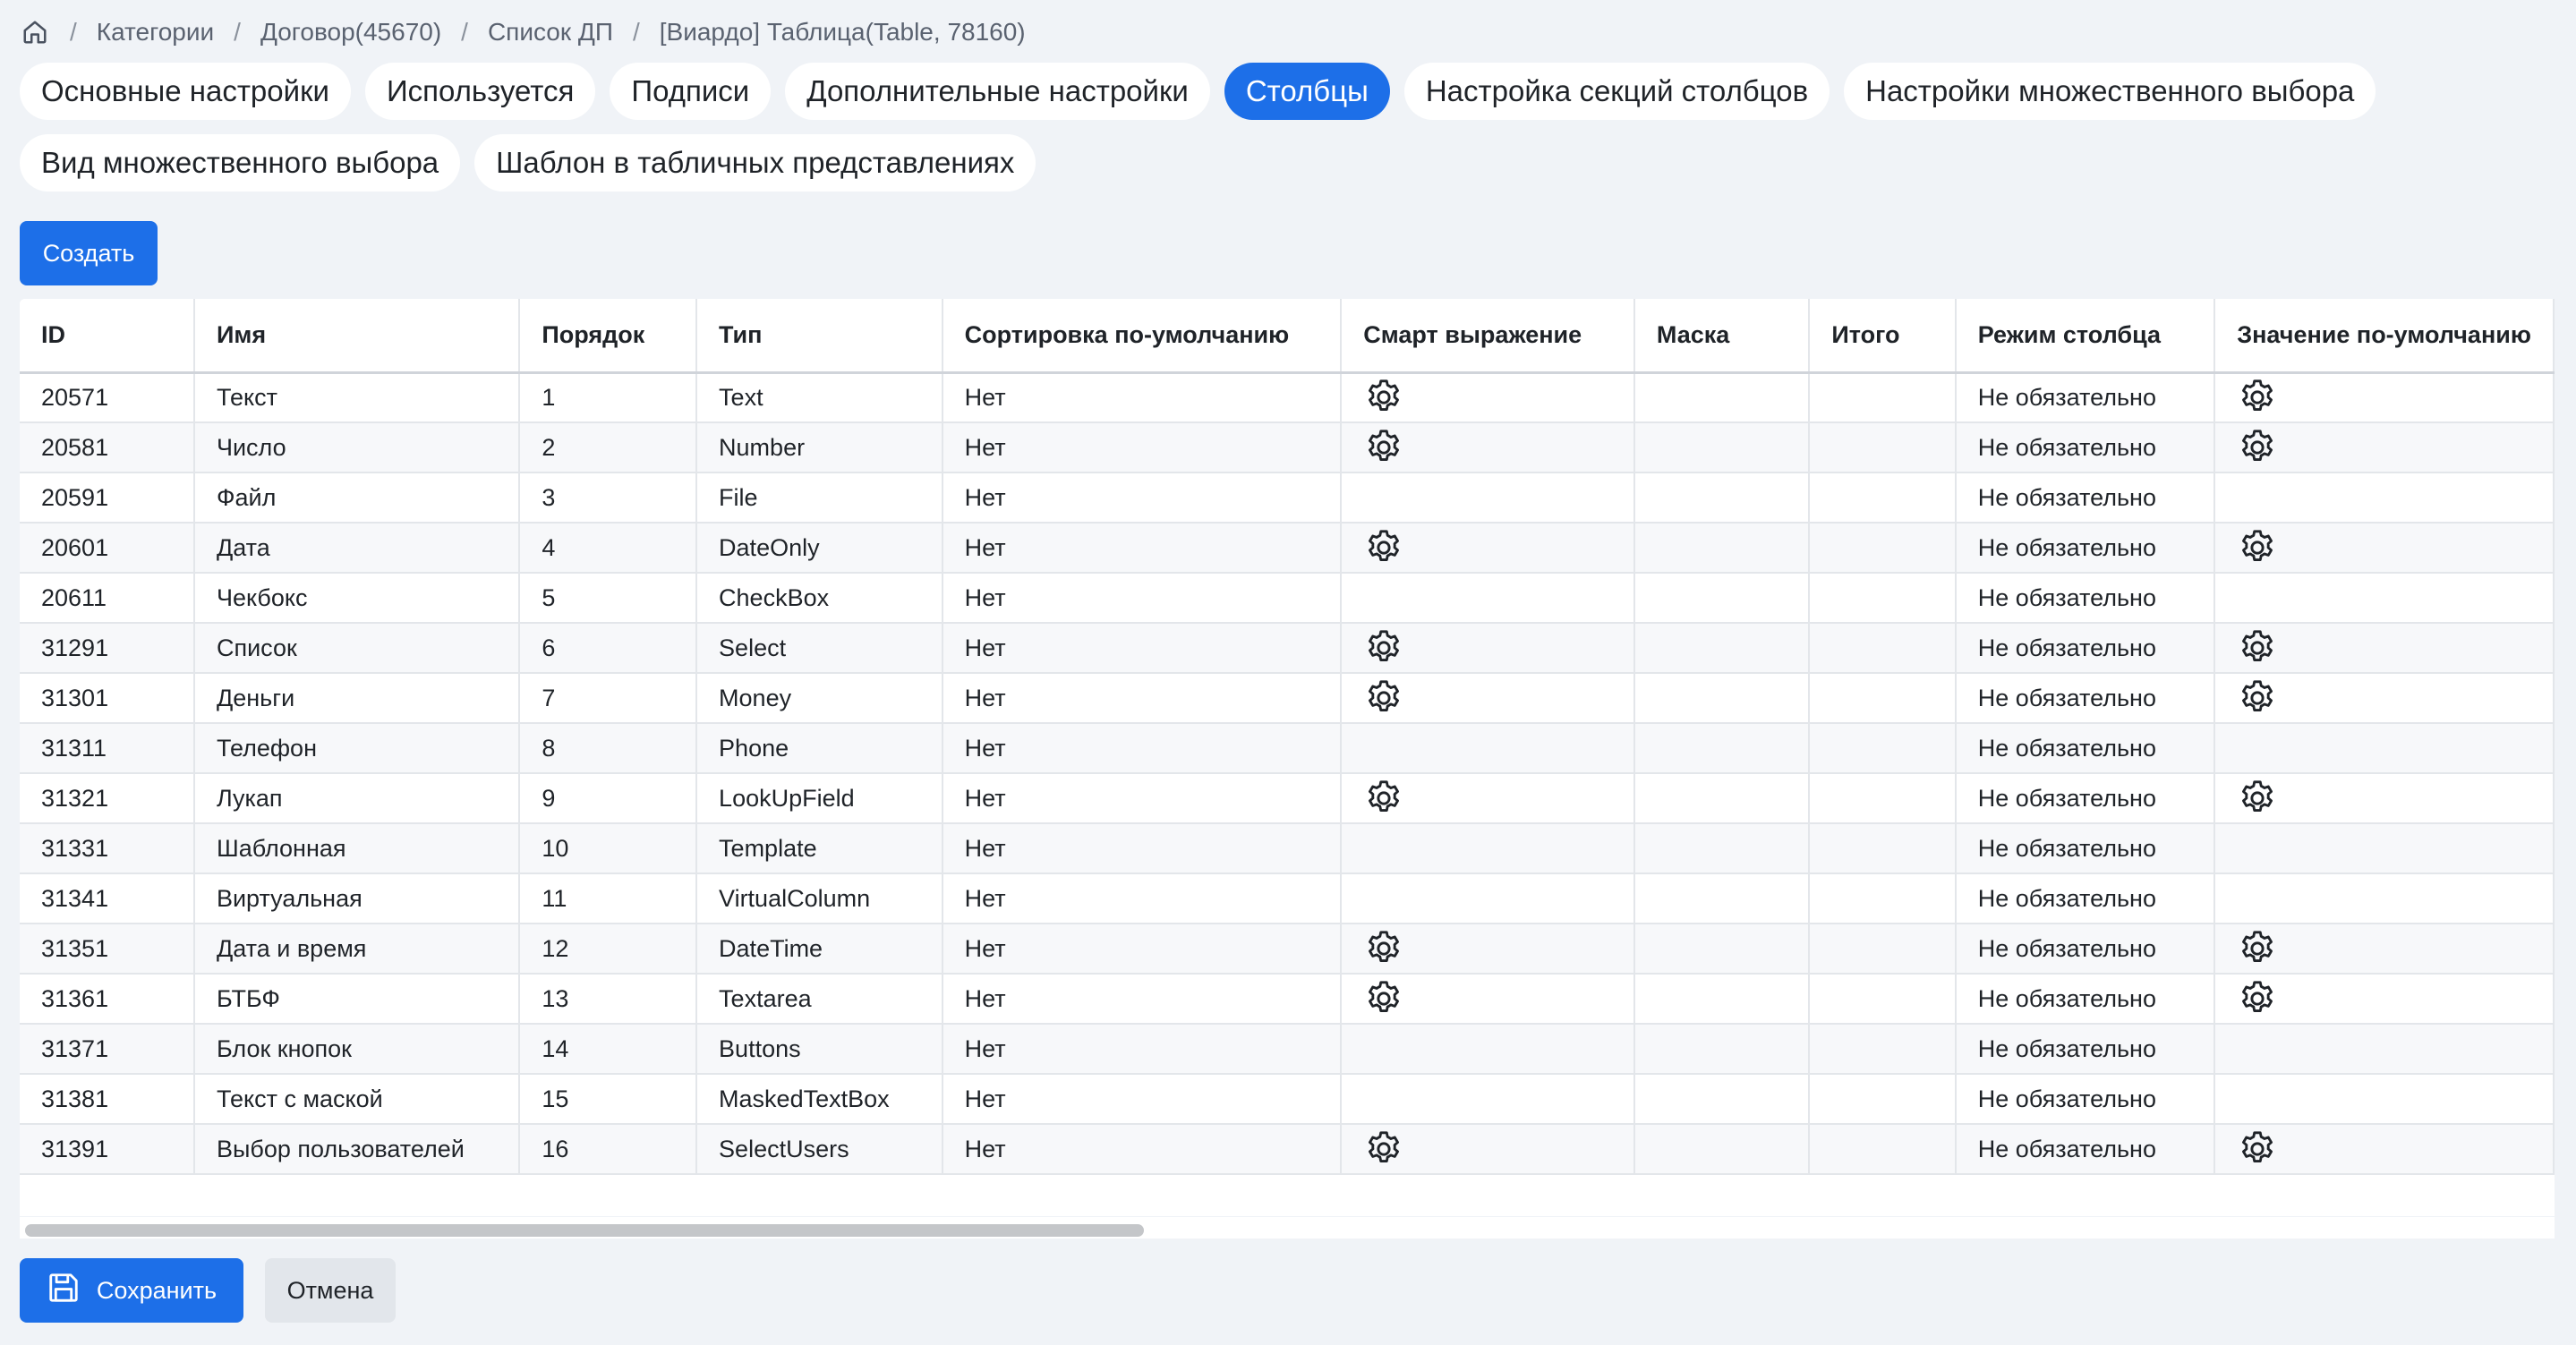 This screenshot has width=2576, height=1345. I want to click on cell-id: 20571, so click(107, 397).